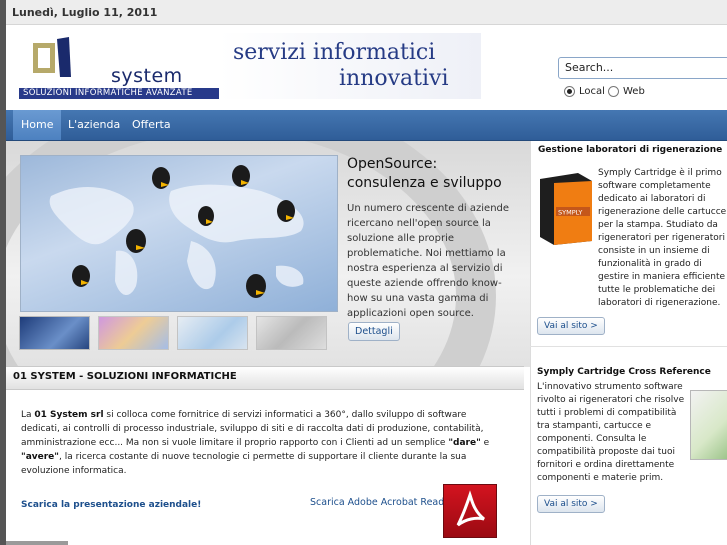  I want to click on radio-unselected-icon, so click(613, 91).